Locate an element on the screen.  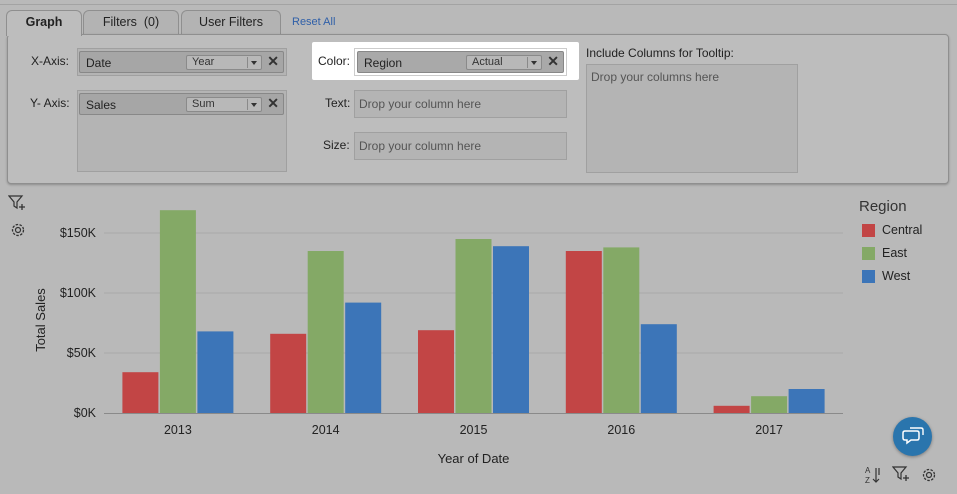
tab-user-filters-label: User Filters is located at coordinates (231, 22).